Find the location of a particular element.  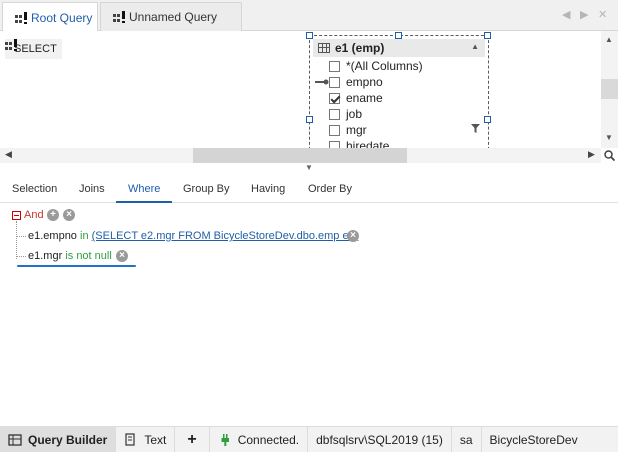

zoom-search-icon is located at coordinates (609, 155).